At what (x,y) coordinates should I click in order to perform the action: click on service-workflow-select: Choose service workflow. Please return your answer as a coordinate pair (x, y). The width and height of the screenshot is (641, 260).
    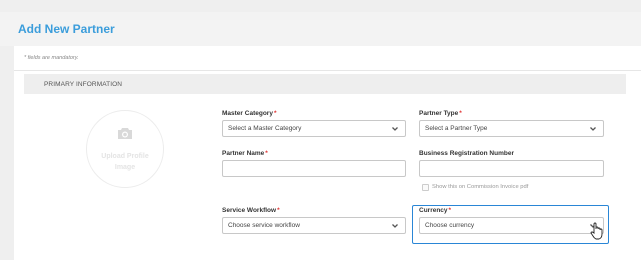
    Looking at the image, I should click on (314, 225).